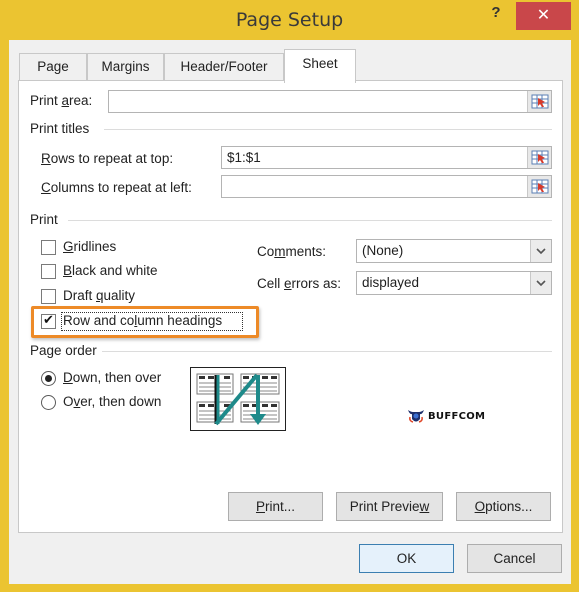 This screenshot has width=579, height=592. I want to click on rows-to-repeat-input: $1:$1, so click(386, 157).